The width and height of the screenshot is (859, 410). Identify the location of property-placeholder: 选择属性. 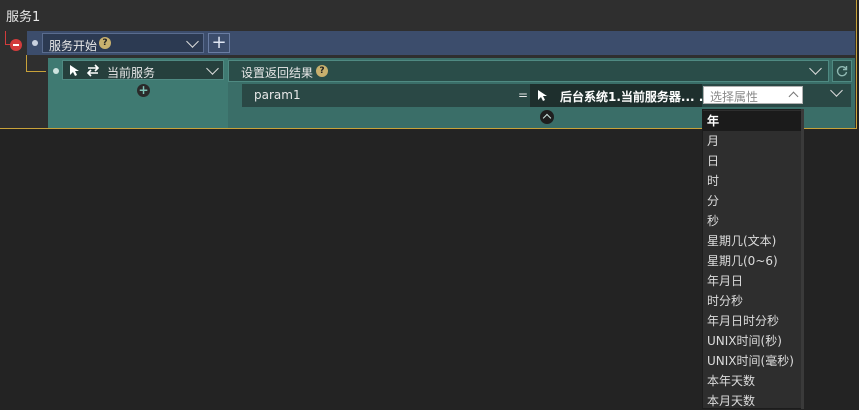
(734, 97).